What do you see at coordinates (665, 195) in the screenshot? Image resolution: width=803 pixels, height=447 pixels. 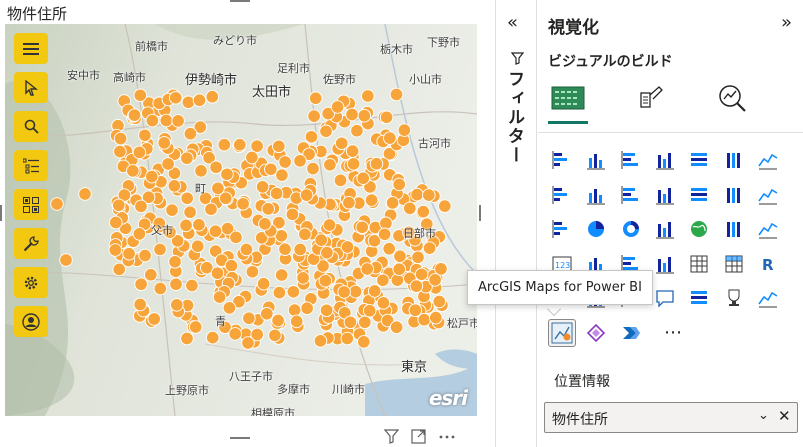 I see `line-and-clustered-column-icon` at bounding box center [665, 195].